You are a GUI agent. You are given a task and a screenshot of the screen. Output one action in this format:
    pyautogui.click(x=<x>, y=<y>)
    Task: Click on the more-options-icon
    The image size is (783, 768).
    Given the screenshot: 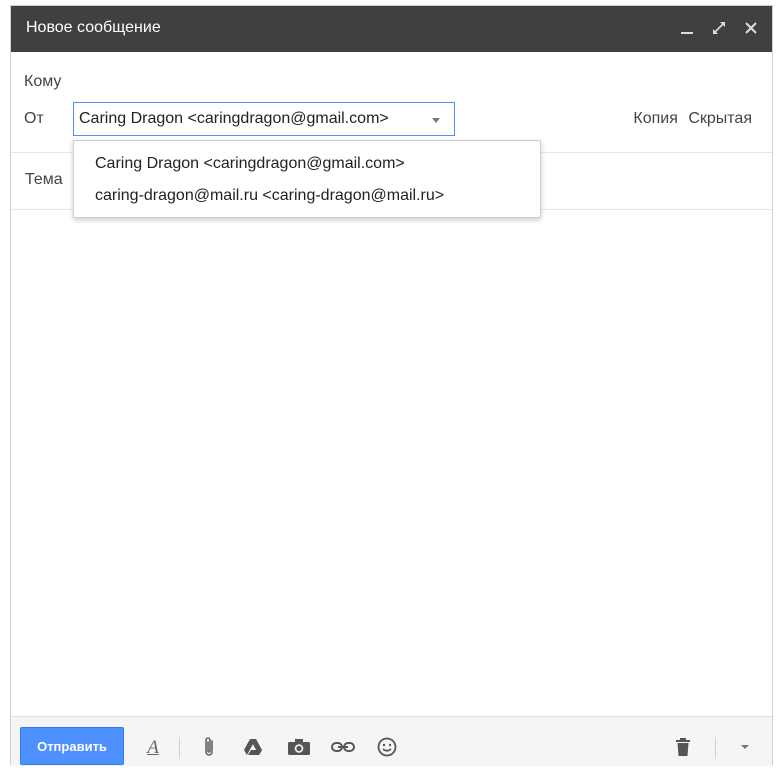 What is the action you would take?
    pyautogui.click(x=745, y=747)
    